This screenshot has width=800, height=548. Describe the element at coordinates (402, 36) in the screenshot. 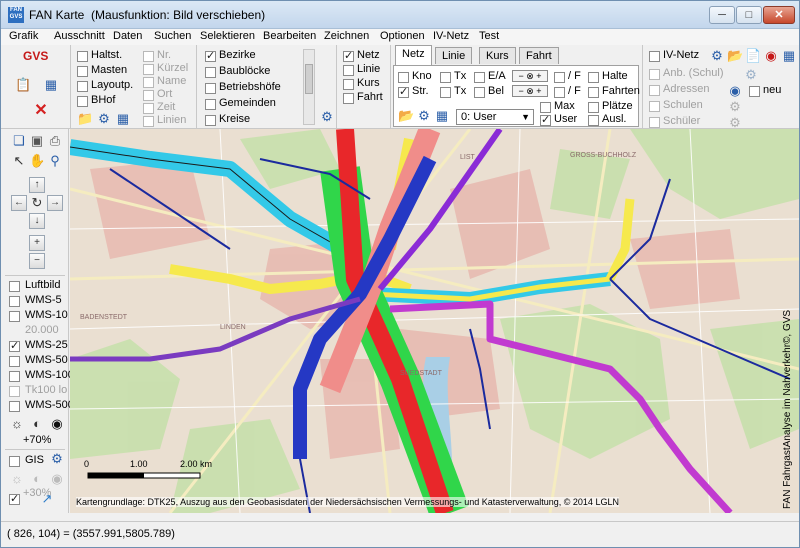

I see `menu-optionen: Optionen` at that location.